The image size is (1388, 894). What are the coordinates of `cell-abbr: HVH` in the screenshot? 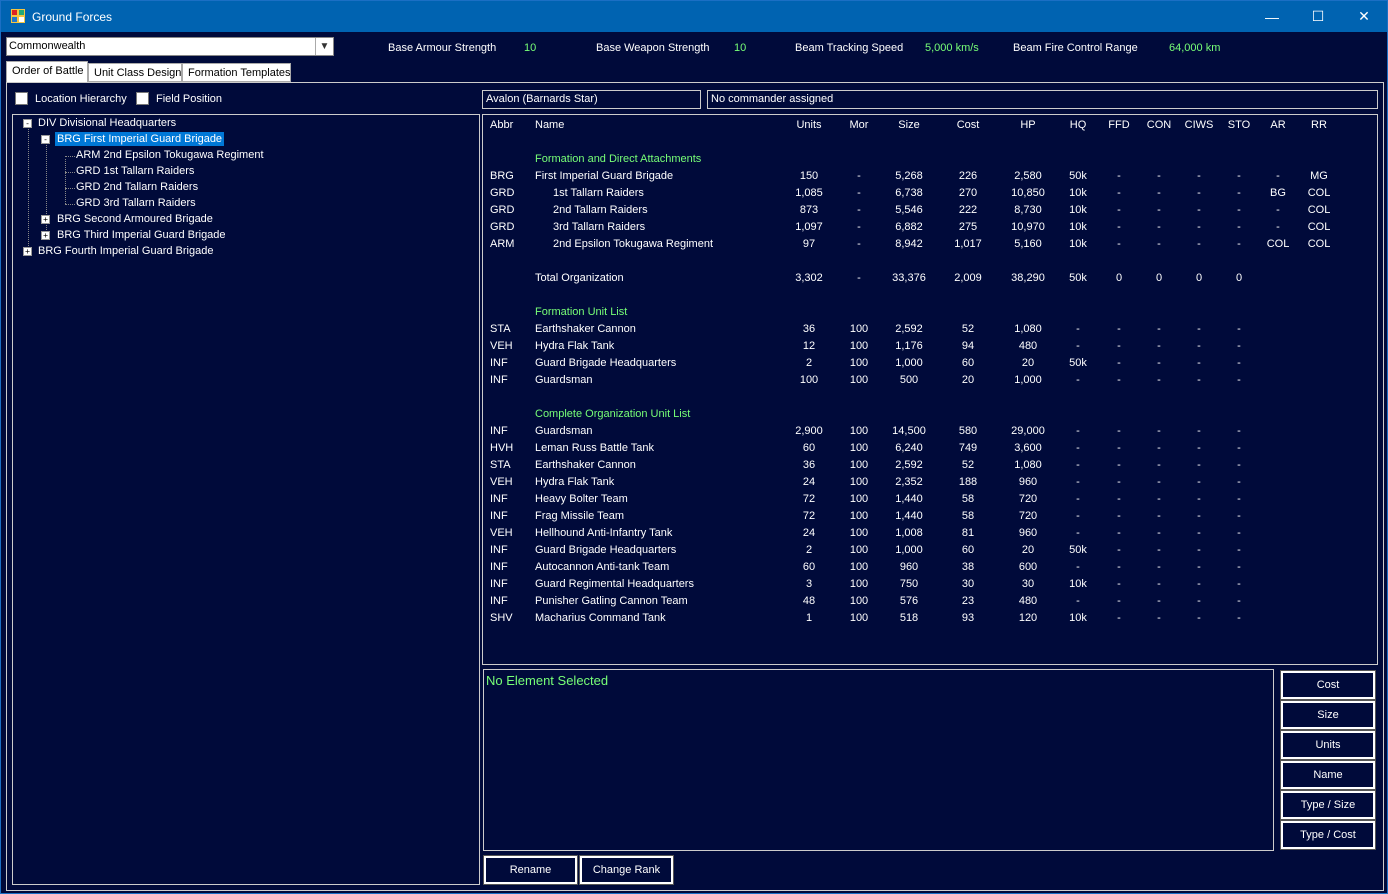 It's located at (502, 448).